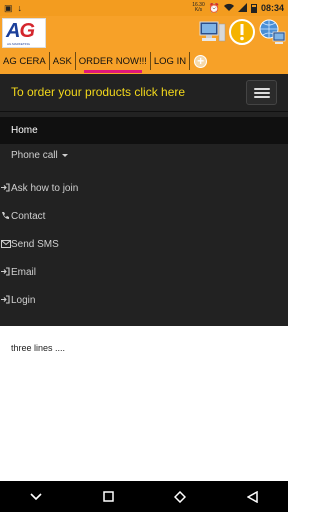 The height and width of the screenshot is (512, 320). What do you see at coordinates (212, 31) in the screenshot?
I see `computer-icon` at bounding box center [212, 31].